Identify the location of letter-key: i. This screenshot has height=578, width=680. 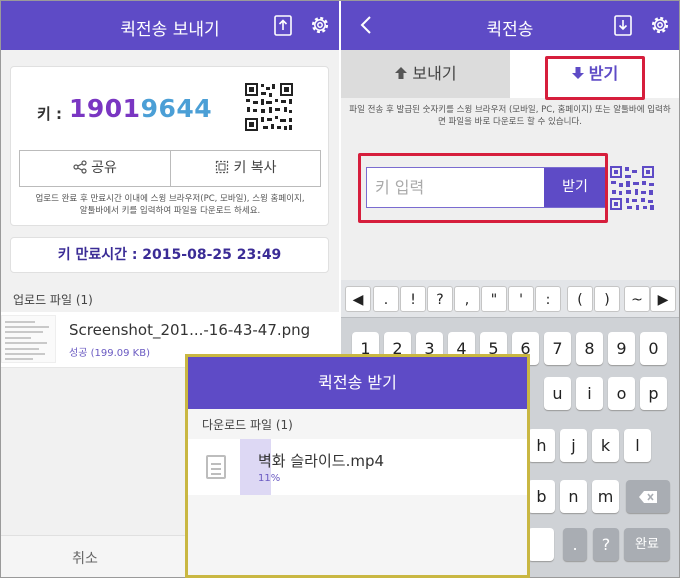
(589, 393).